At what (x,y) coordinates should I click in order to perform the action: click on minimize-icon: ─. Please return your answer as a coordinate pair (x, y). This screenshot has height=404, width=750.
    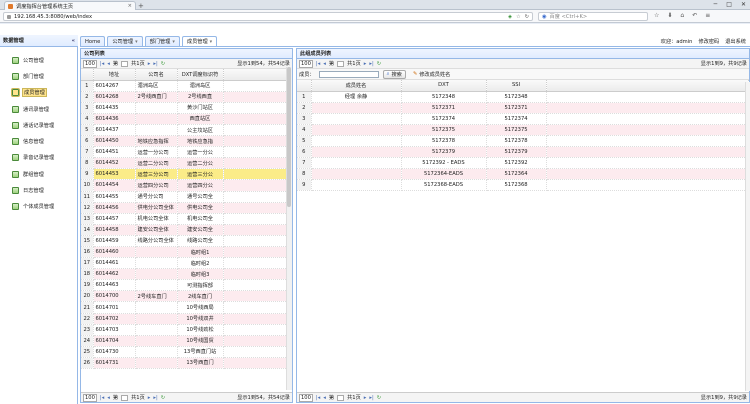
    Looking at the image, I should click on (716, 4).